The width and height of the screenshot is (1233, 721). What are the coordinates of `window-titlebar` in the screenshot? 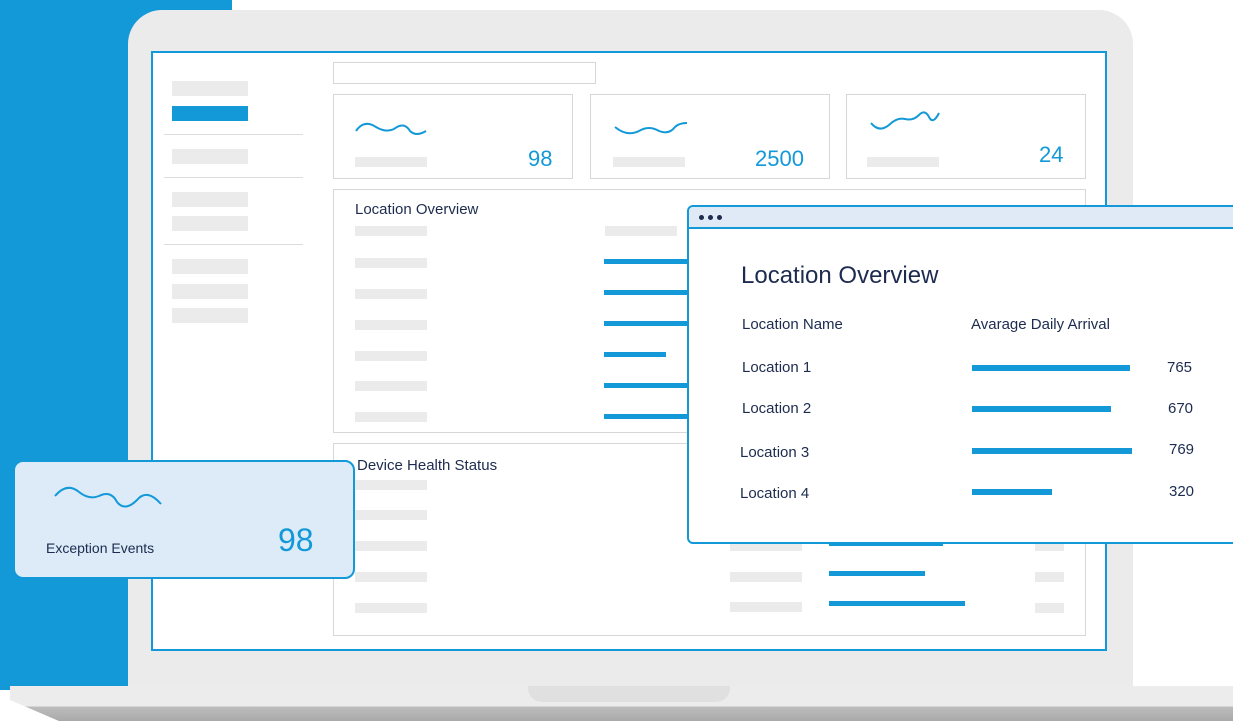 It's located at (961, 218).